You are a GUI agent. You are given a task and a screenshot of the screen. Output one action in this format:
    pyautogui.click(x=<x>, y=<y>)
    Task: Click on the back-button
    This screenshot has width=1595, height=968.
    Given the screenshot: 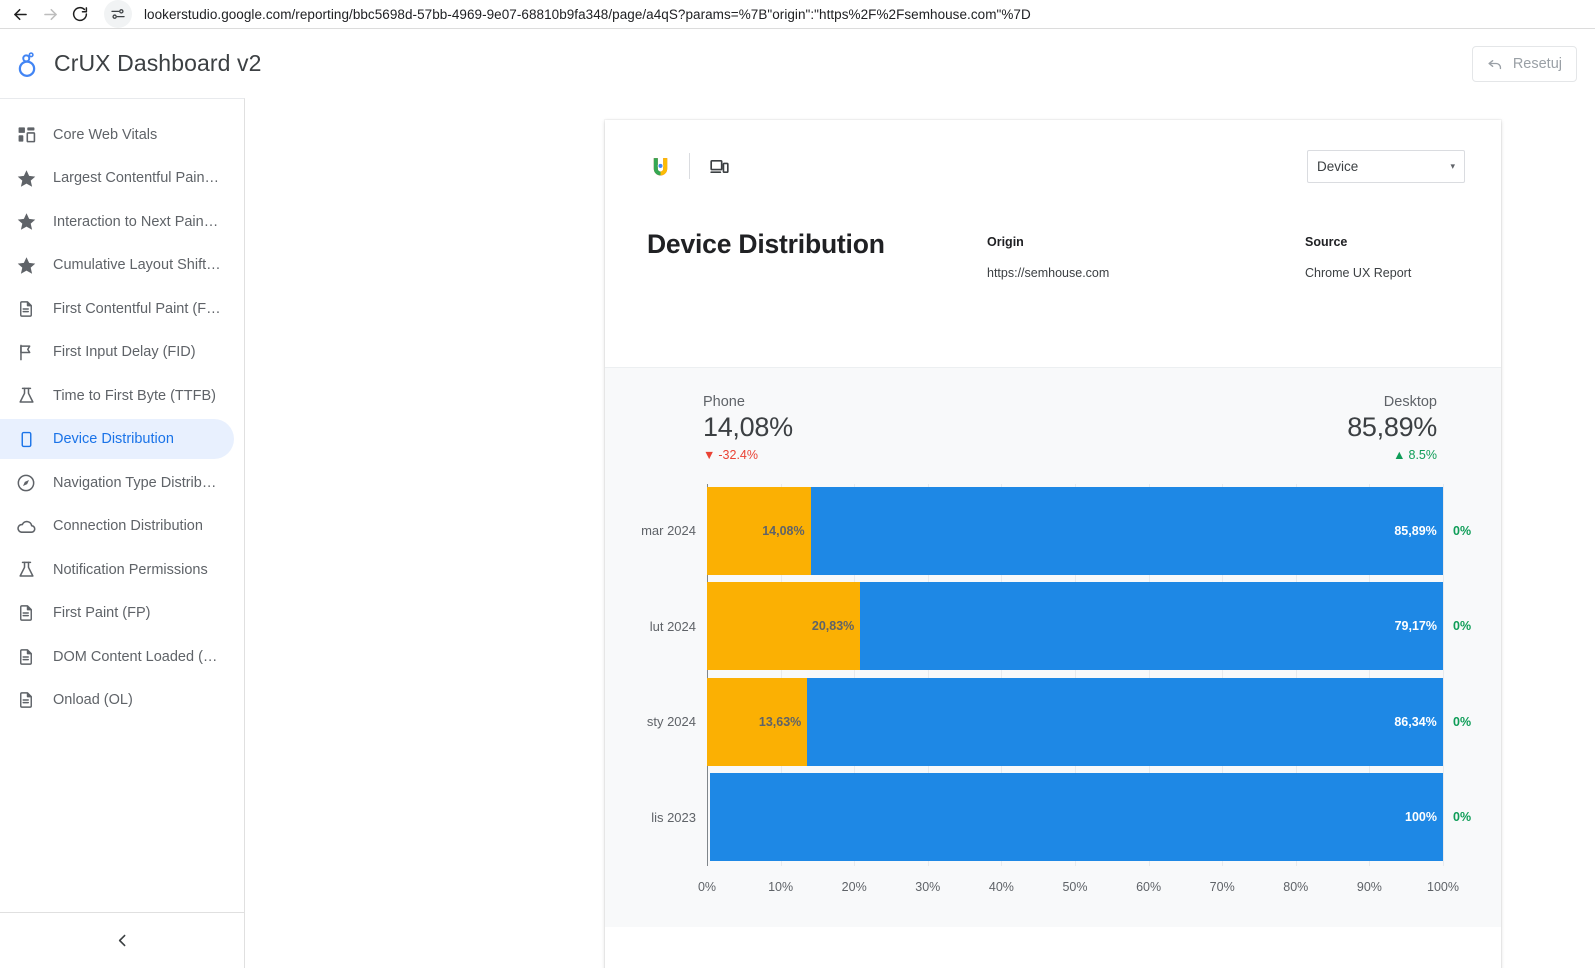 What is the action you would take?
    pyautogui.click(x=20, y=14)
    